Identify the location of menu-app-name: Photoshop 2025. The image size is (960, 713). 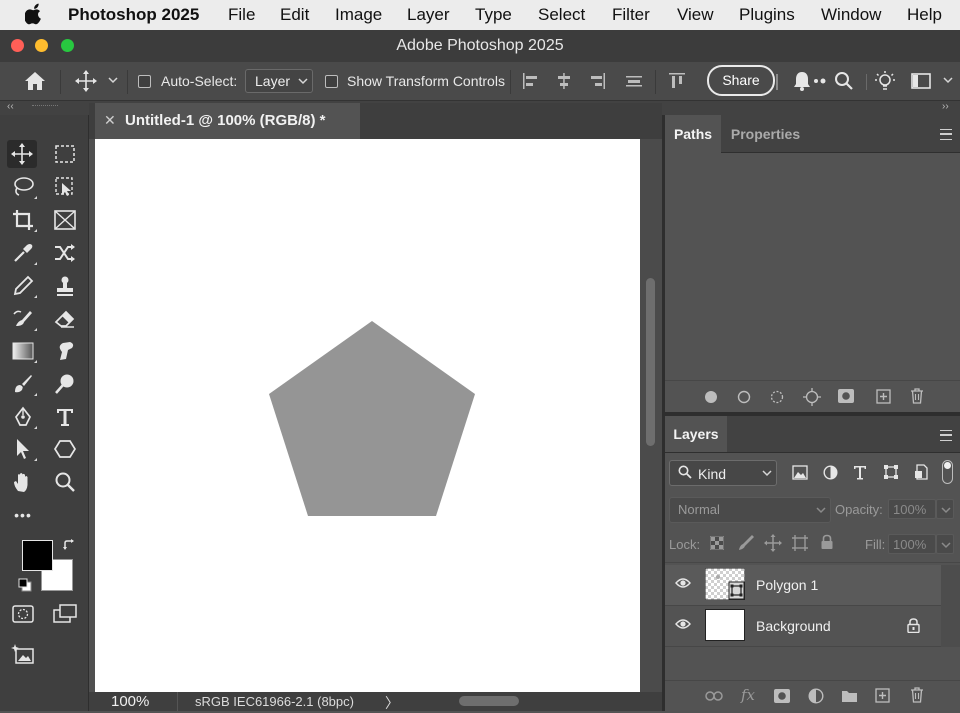
(133, 15).